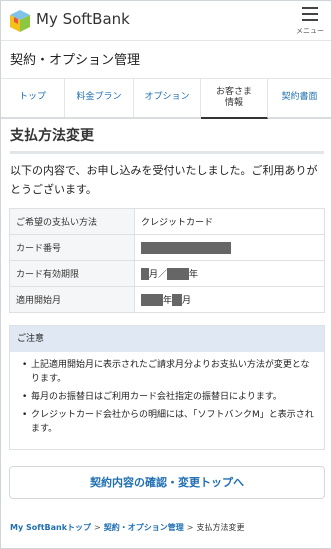 The height and width of the screenshot is (549, 332). I want to click on table-row: 適用開始月 年月, so click(167, 299).